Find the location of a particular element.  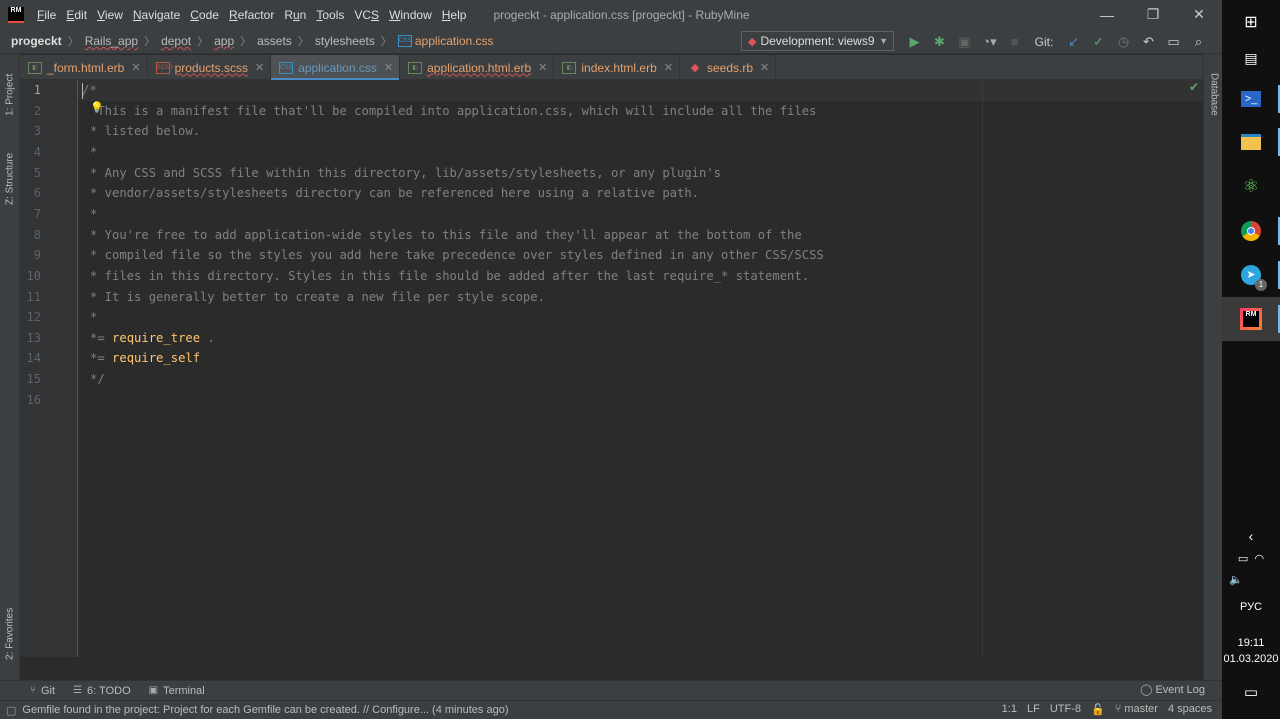

menu-item-text: VC is located at coordinates (363, 14).